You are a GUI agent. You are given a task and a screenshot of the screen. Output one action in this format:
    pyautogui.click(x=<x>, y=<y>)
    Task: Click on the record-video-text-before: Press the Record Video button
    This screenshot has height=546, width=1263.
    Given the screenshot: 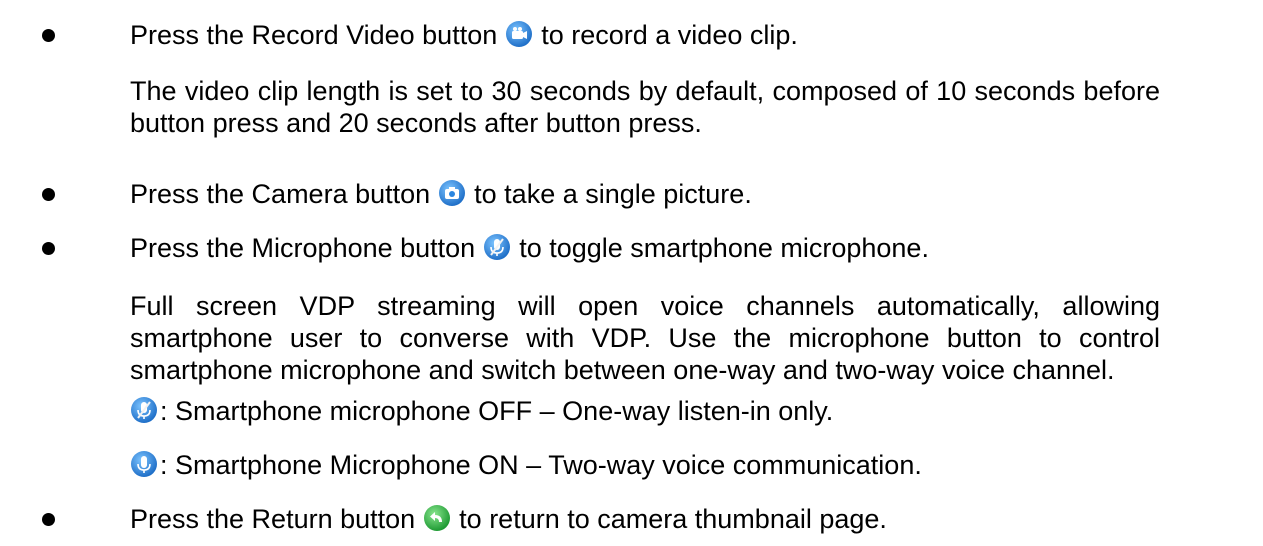 What is the action you would take?
    pyautogui.click(x=314, y=35)
    